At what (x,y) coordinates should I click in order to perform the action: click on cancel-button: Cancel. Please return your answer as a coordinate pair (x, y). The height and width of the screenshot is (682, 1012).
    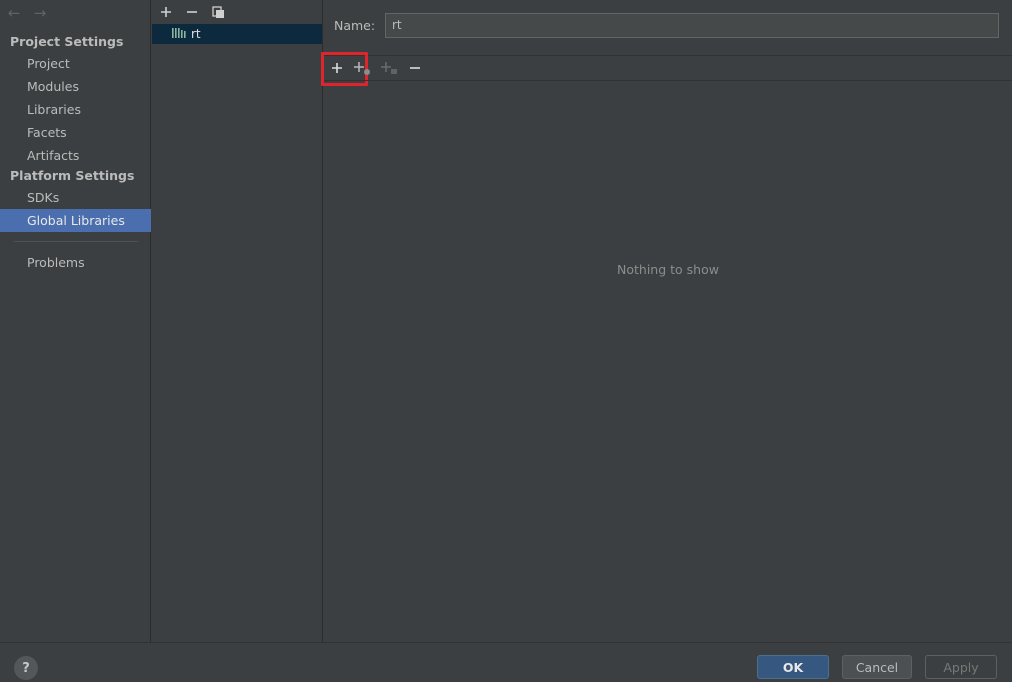
    Looking at the image, I should click on (877, 667).